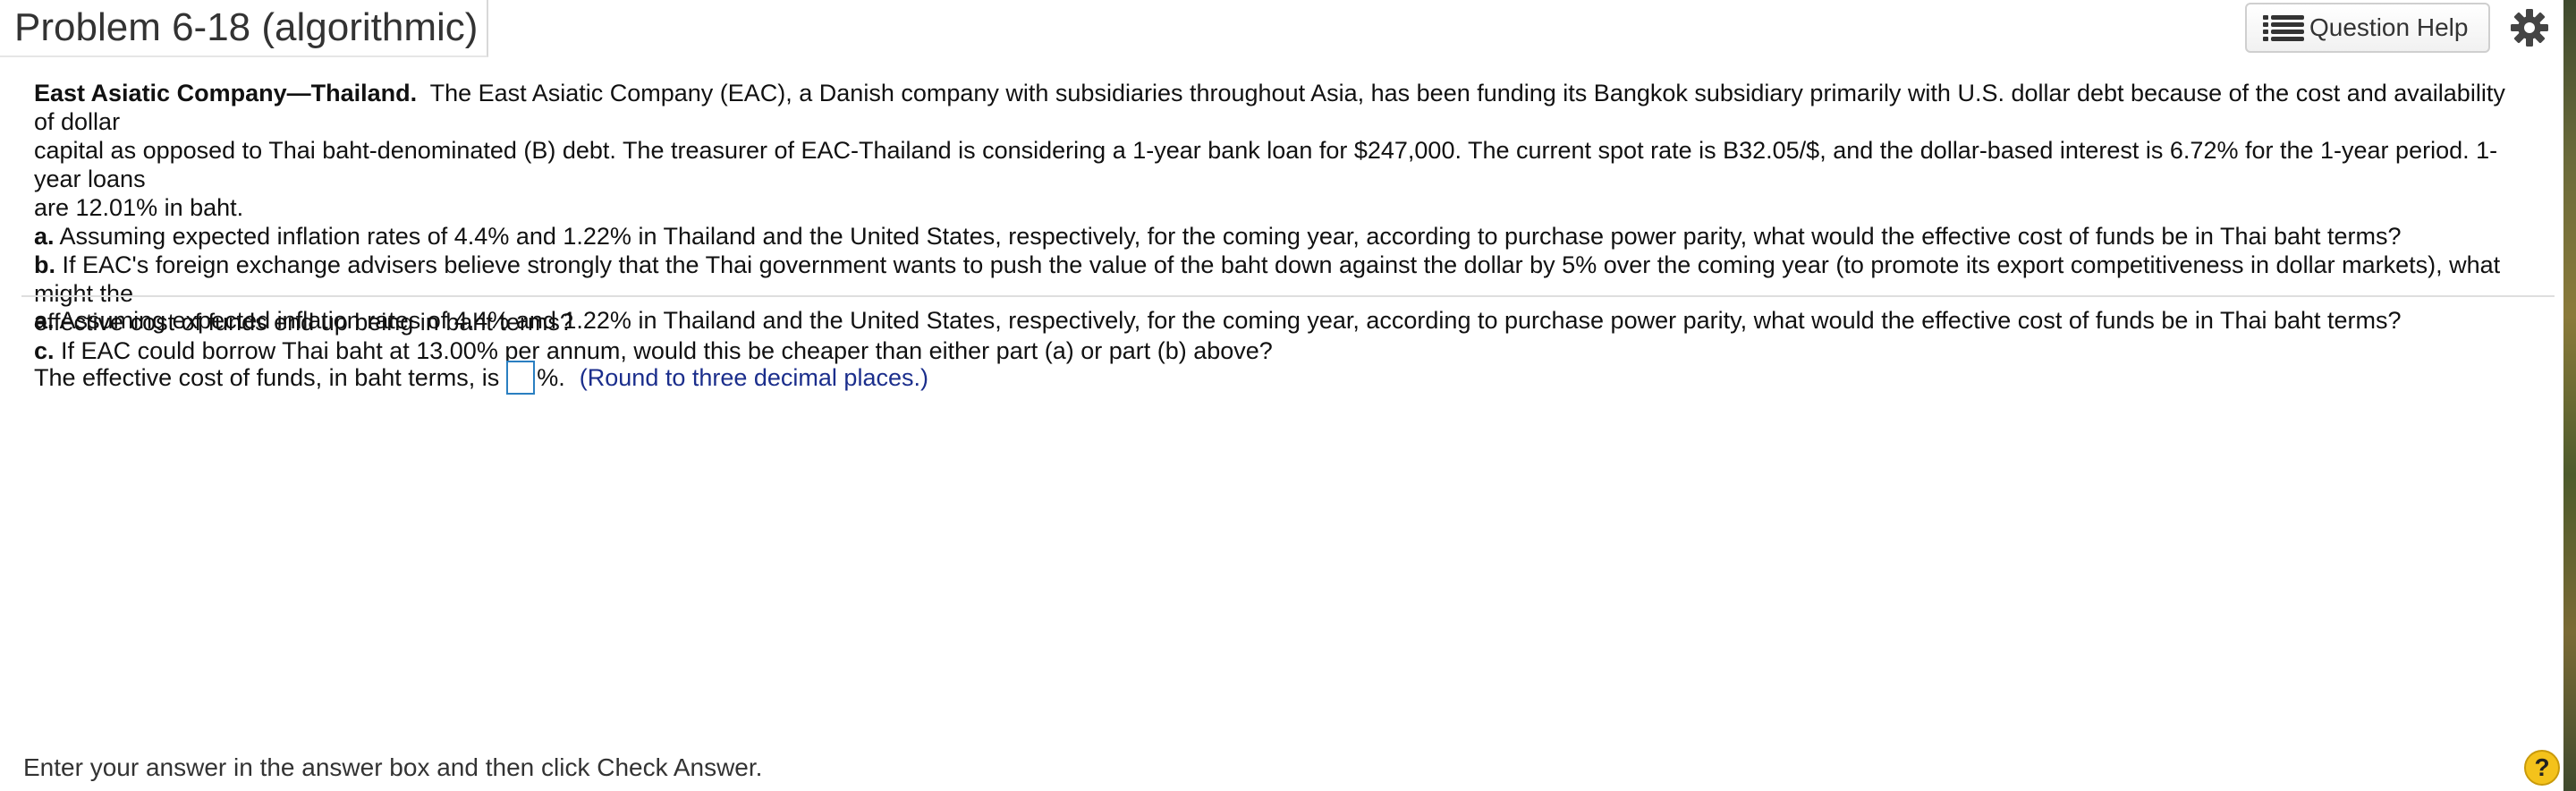 This screenshot has width=2576, height=791. I want to click on problem-line-3: are 12.01% in baht., so click(139, 208).